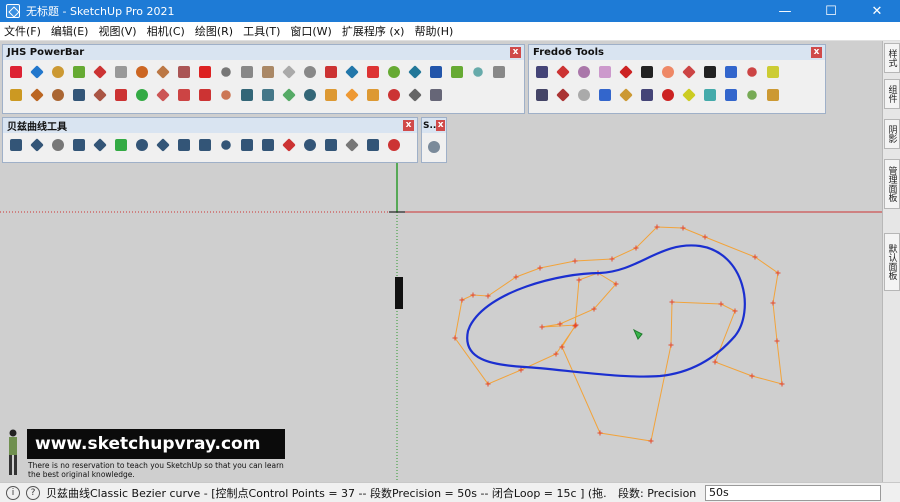 Image resolution: width=900 pixels, height=502 pixels. What do you see at coordinates (456, 71) in the screenshot?
I see `jhs-tool-22-icon` at bounding box center [456, 71].